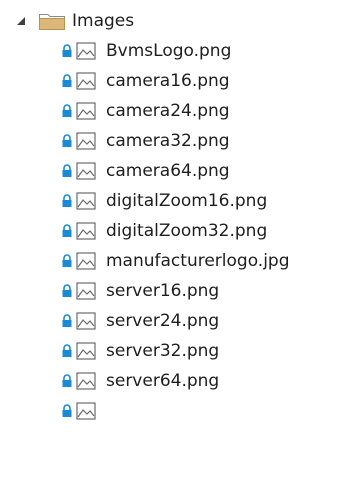  Describe the element at coordinates (168, 81) in the screenshot. I see `file-label: camera16.png` at that location.